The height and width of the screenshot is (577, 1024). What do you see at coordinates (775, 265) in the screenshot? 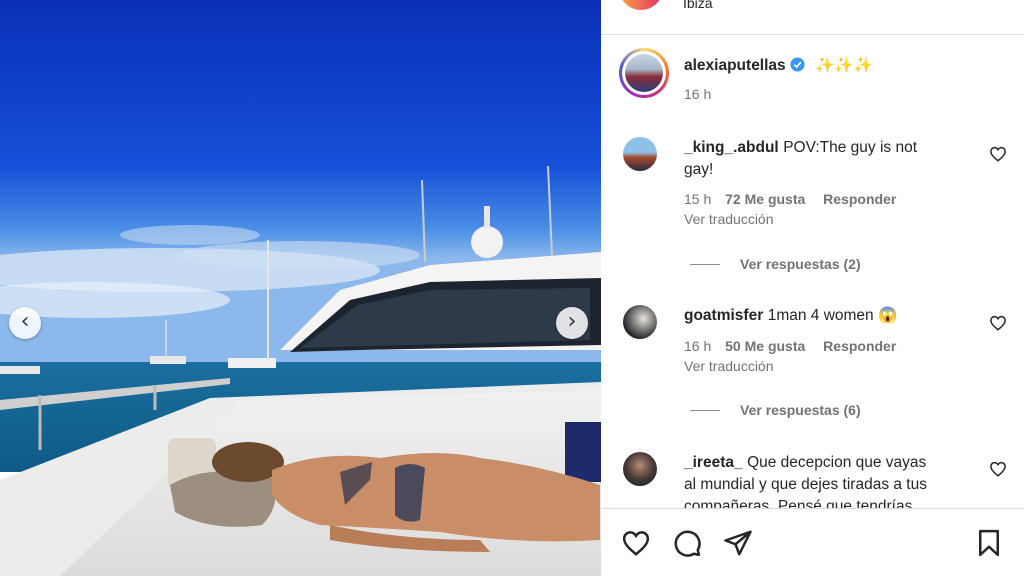
I see `view-replies: Ver respuestas (2)` at bounding box center [775, 265].